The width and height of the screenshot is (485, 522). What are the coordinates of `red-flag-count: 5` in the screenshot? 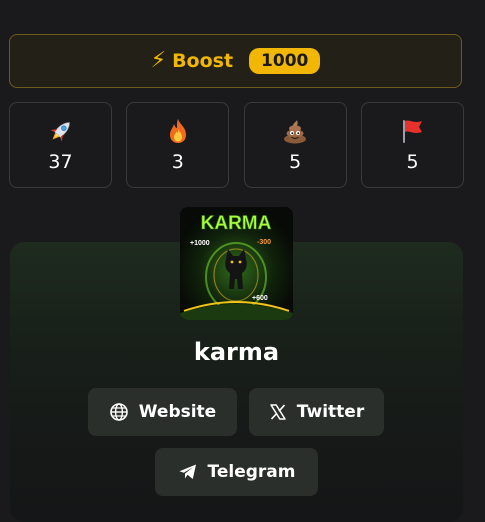 It's located at (412, 162).